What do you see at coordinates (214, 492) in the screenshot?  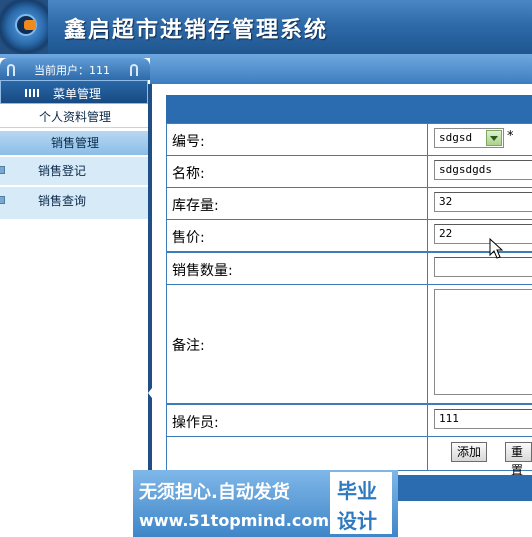 I see `watermark-slogan: 无须担心.自动发货` at bounding box center [214, 492].